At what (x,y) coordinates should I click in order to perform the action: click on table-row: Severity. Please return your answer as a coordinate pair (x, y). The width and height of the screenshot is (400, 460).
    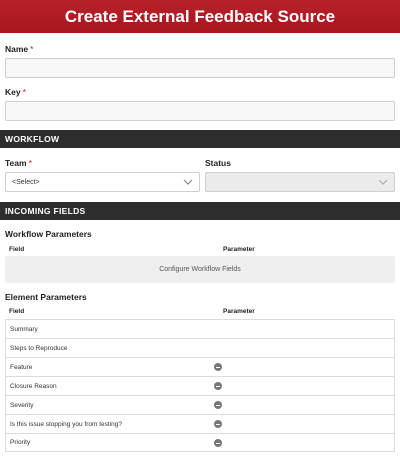
    Looking at the image, I should click on (200, 404).